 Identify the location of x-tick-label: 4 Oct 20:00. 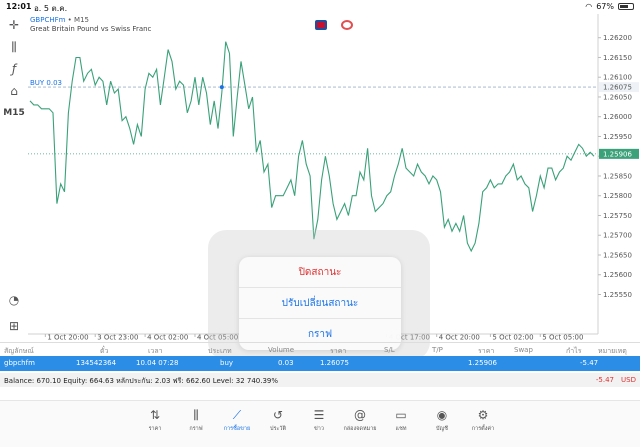
(459, 338).